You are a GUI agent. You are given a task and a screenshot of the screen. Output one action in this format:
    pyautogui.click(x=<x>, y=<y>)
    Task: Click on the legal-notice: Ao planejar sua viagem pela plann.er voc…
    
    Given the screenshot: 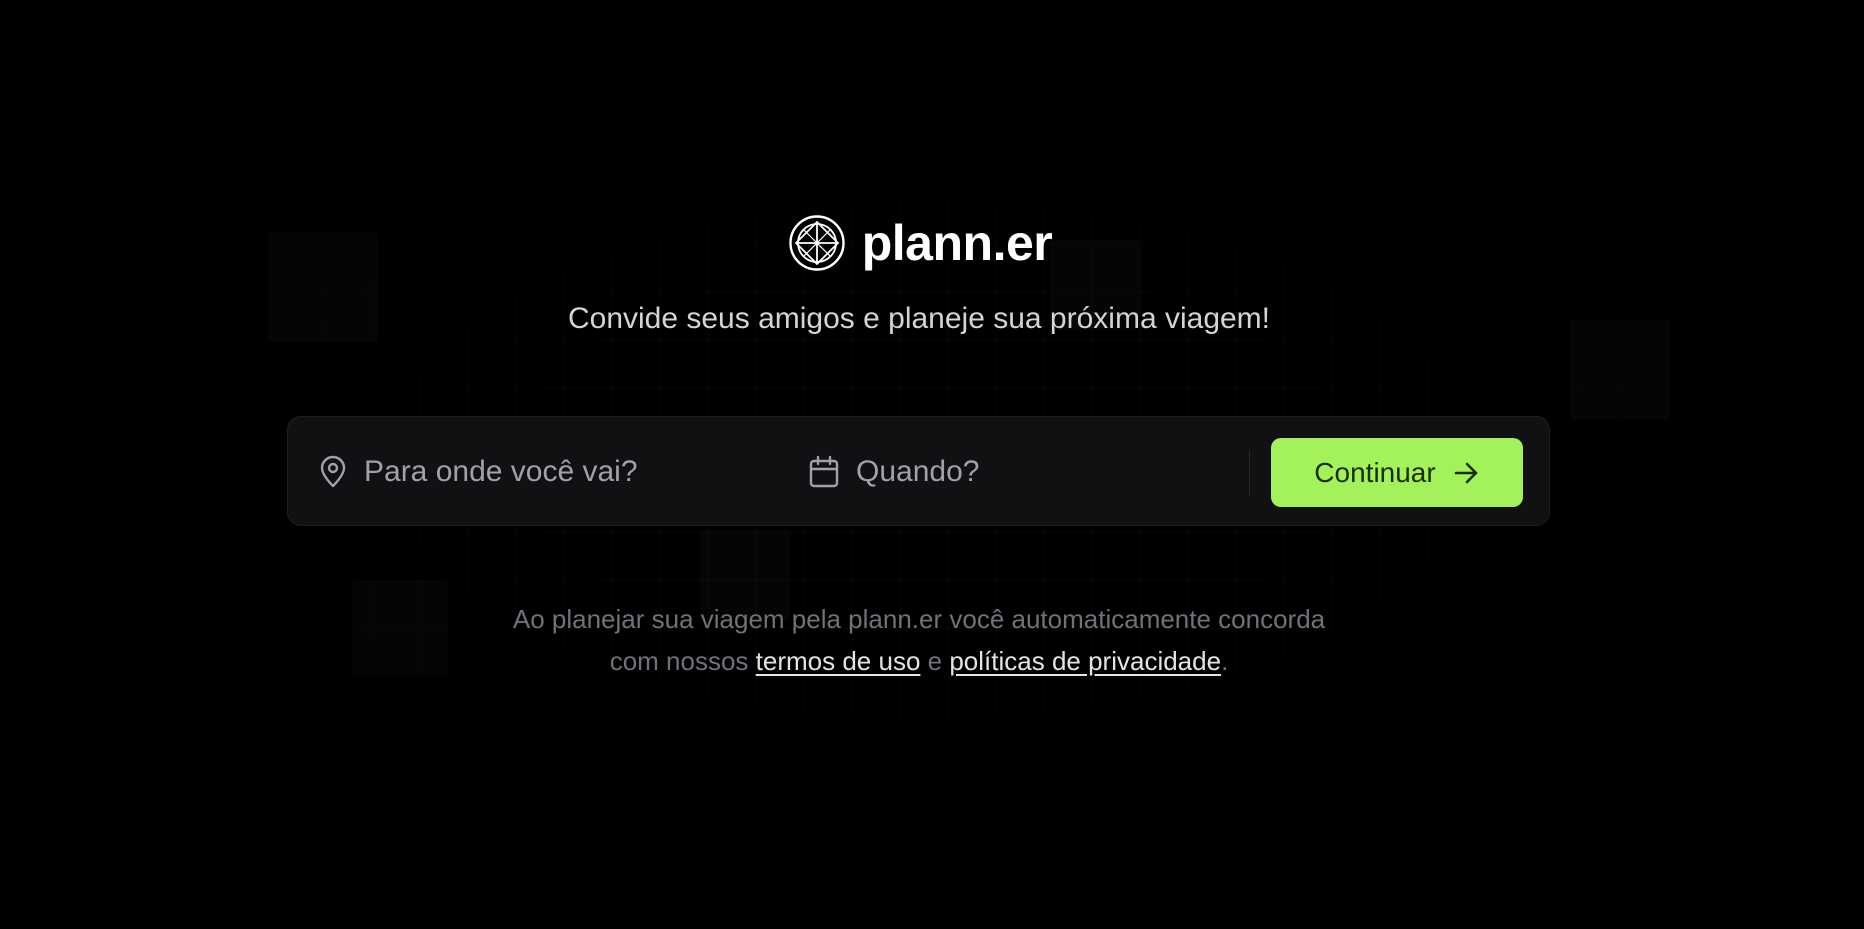 What is the action you would take?
    pyautogui.click(x=919, y=640)
    